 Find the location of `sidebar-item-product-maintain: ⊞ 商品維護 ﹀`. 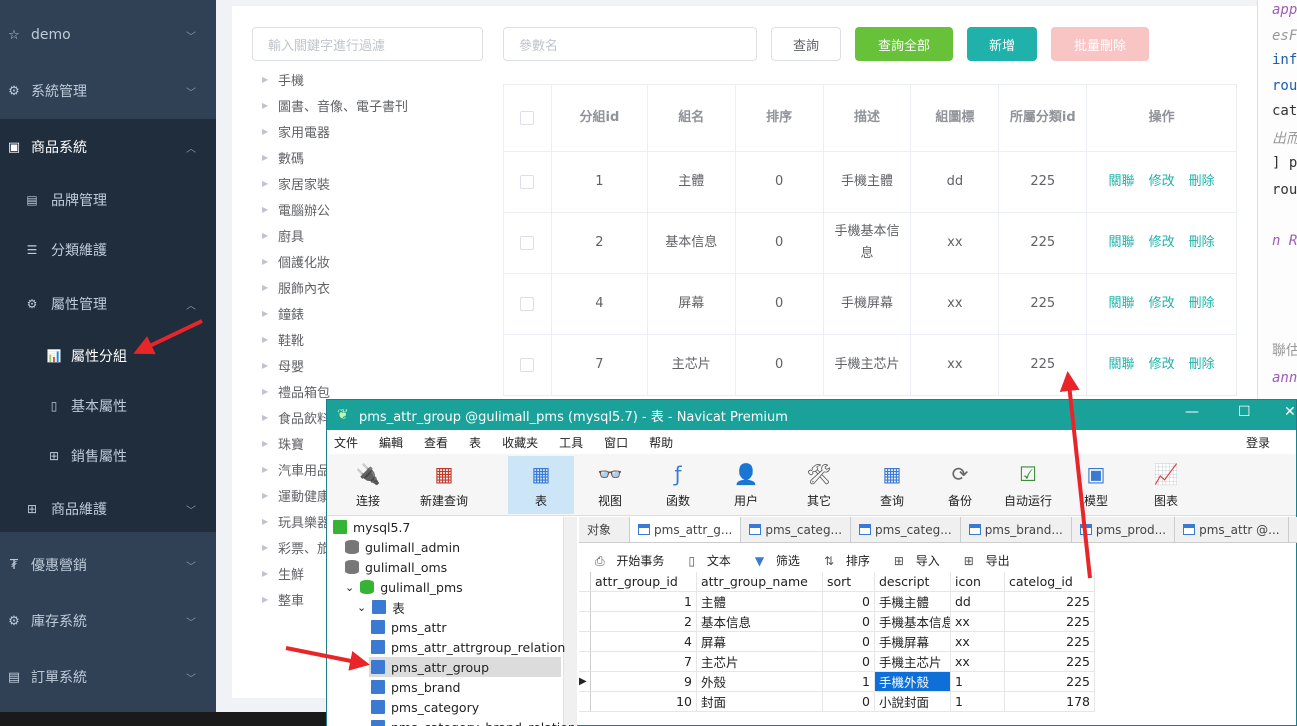

sidebar-item-product-maintain: ⊞ 商品維護 ﹀ is located at coordinates (108, 509).